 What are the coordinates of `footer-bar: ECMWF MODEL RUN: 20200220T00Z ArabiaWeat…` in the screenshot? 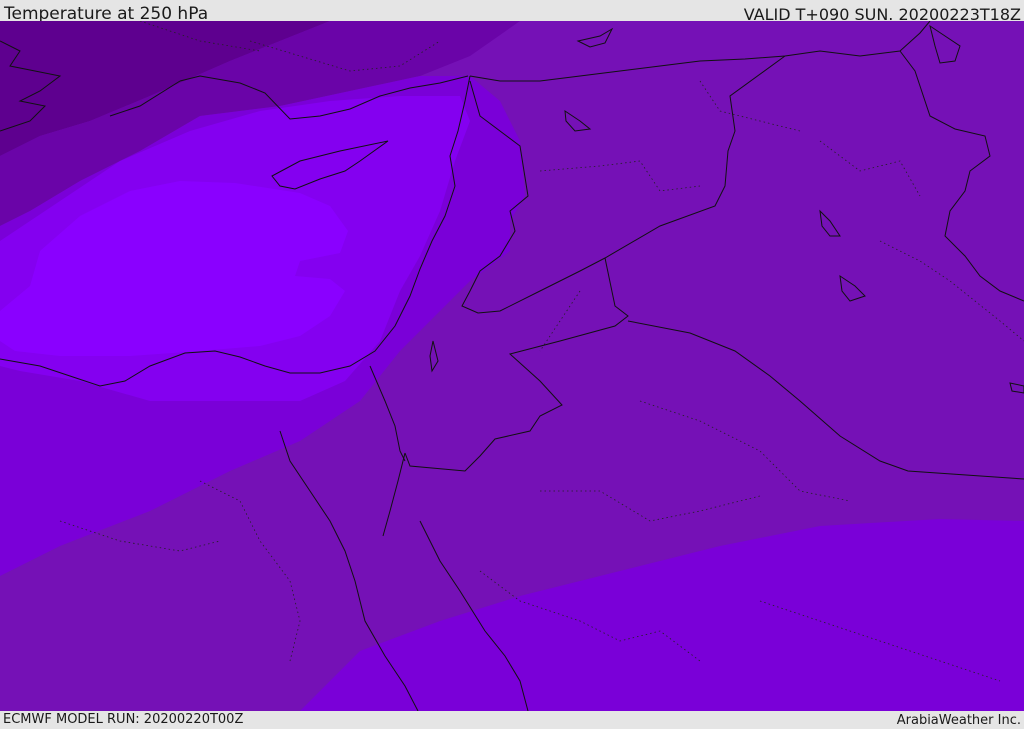 It's located at (512, 720).